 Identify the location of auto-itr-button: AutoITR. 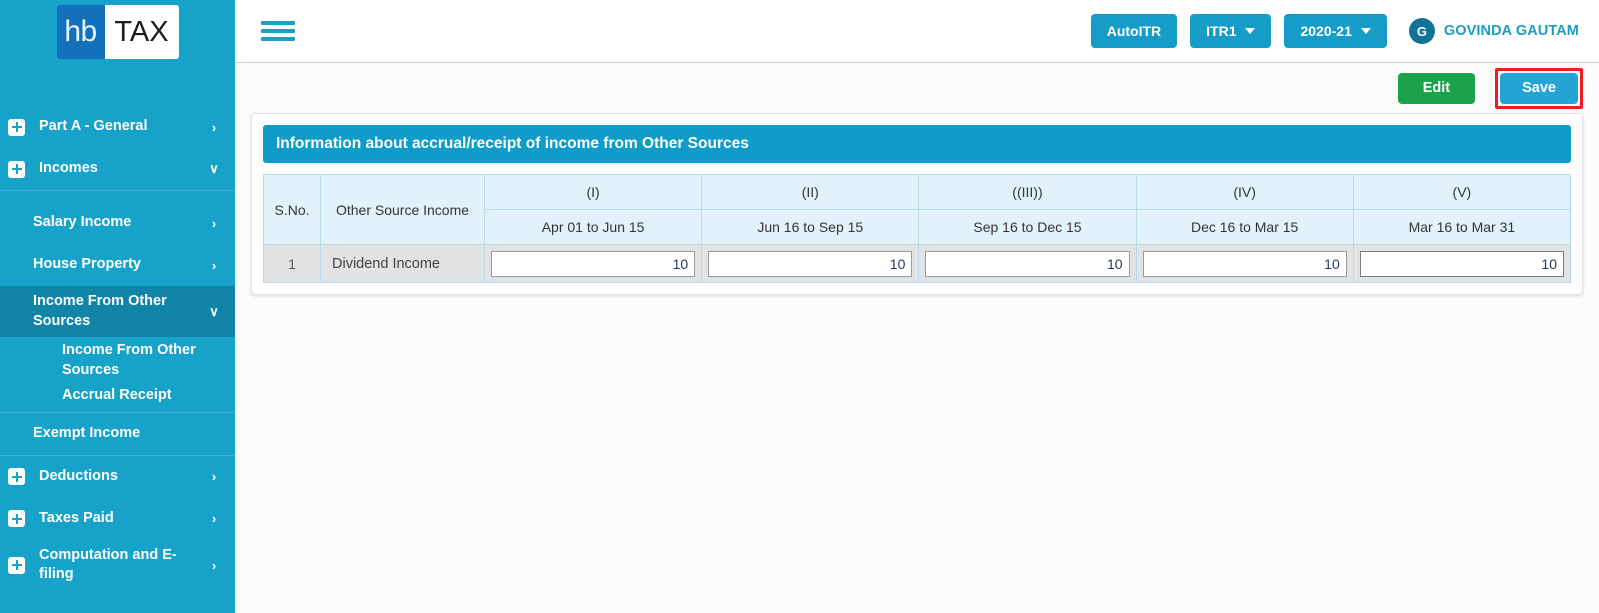
(1134, 31).